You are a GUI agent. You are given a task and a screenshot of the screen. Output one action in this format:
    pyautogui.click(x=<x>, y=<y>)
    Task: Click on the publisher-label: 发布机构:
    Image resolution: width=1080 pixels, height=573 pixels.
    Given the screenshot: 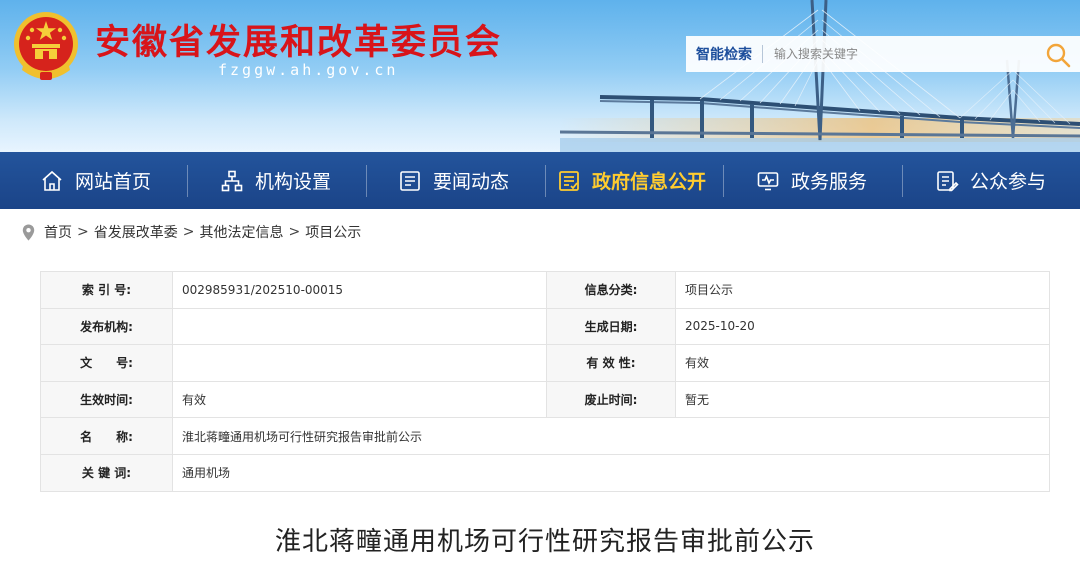 What is the action you would take?
    pyautogui.click(x=106, y=326)
    